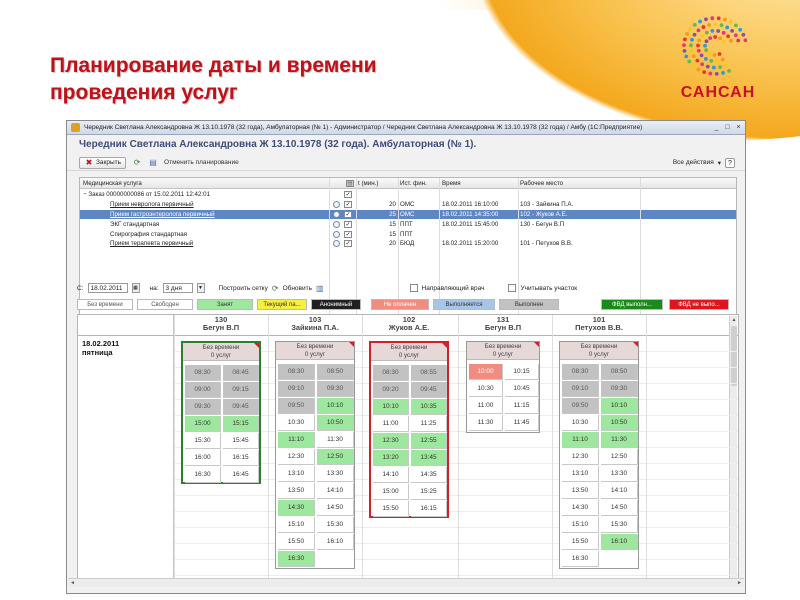  What do you see at coordinates (377, 183) in the screenshot?
I see `col-header-duration: t (мин.)` at bounding box center [377, 183].